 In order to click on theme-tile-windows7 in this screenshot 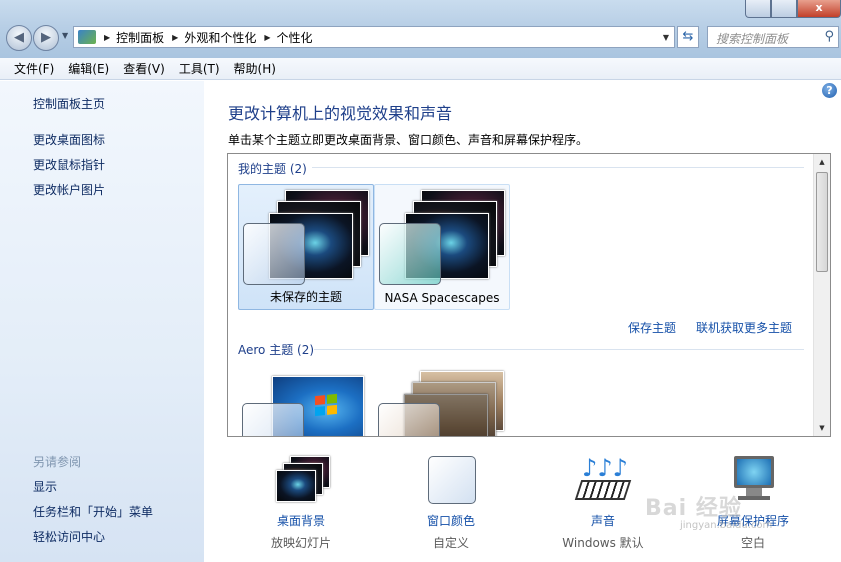, I will do `click(306, 401)`.